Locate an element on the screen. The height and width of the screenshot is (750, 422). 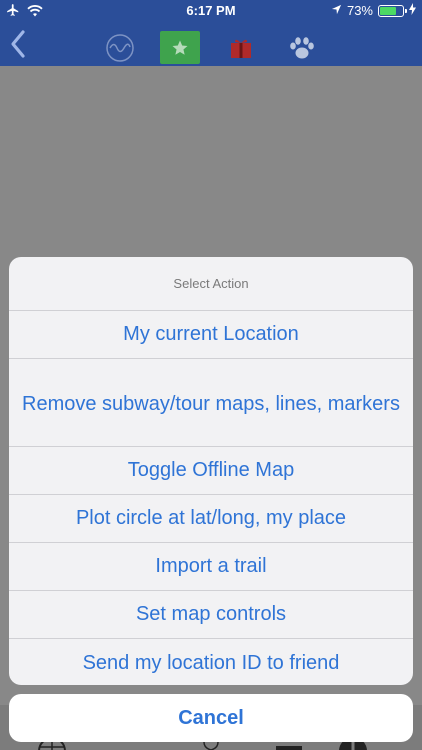
battery-fill is located at coordinates (388, 10).